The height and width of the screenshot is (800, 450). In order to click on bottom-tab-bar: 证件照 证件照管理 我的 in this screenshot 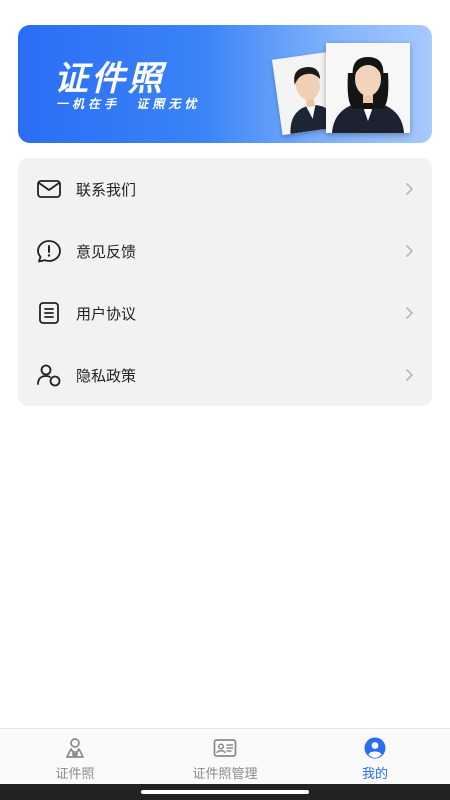, I will do `click(225, 756)`.